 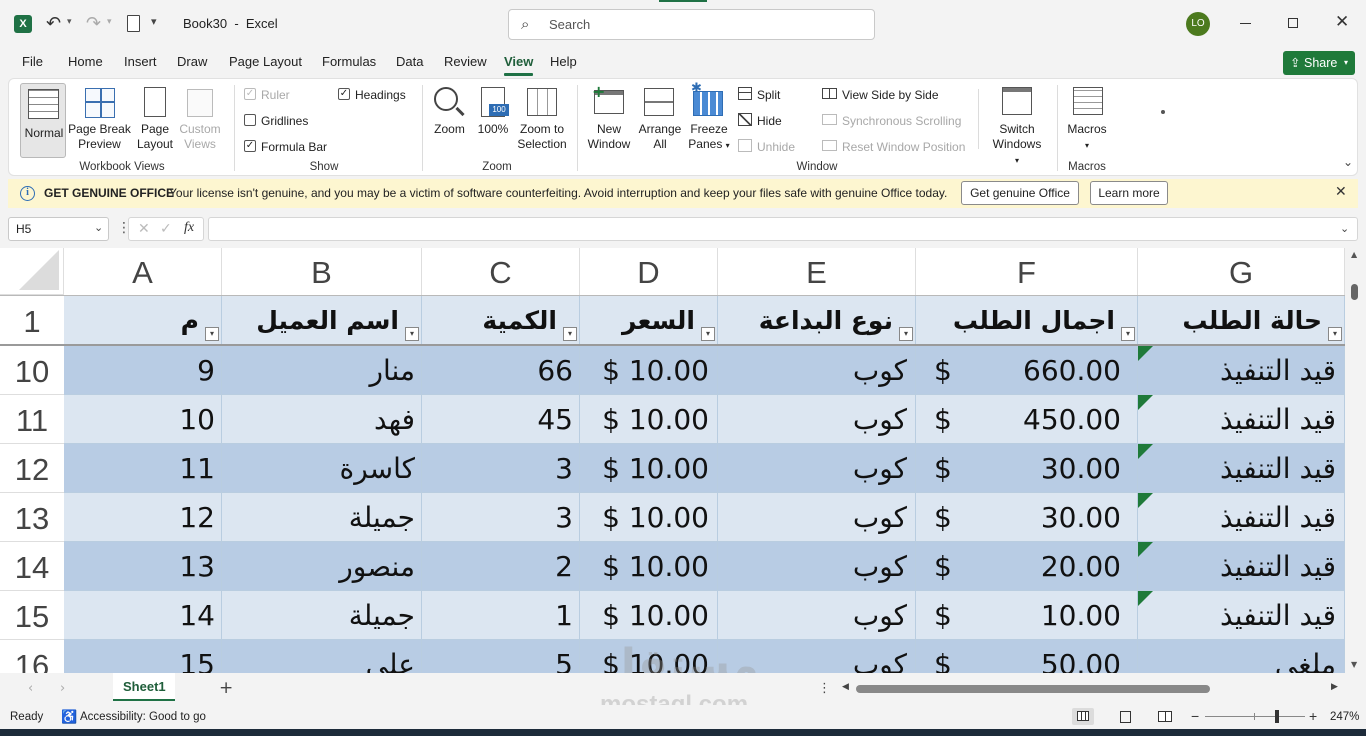 I want to click on enter-icon: ✓, so click(x=166, y=229).